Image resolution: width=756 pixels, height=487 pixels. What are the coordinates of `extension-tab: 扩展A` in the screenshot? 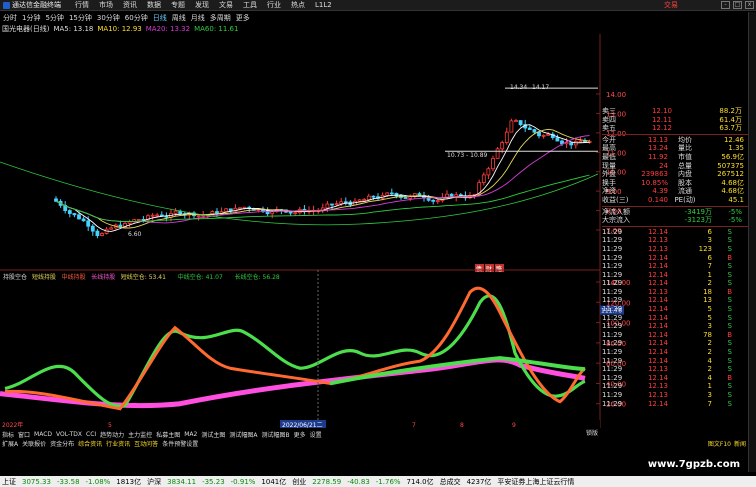 It's located at (10, 443).